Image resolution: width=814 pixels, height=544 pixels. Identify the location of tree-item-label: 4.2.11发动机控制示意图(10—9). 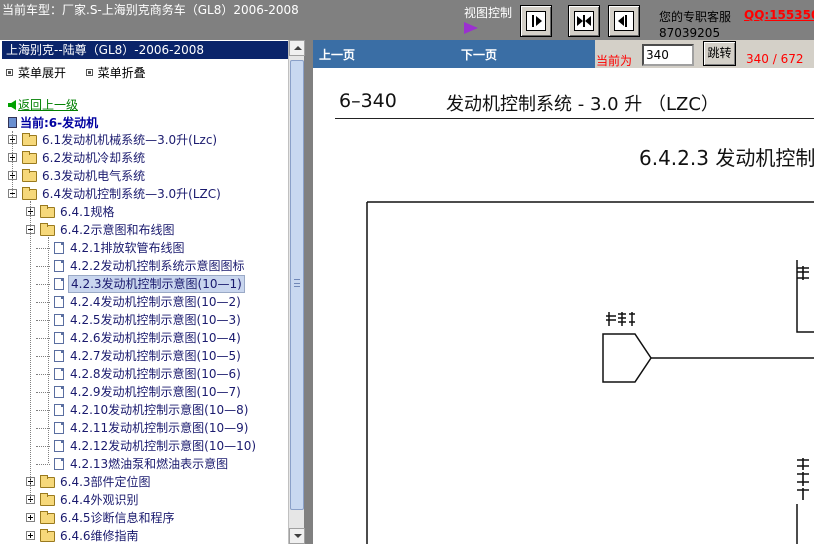
(159, 428).